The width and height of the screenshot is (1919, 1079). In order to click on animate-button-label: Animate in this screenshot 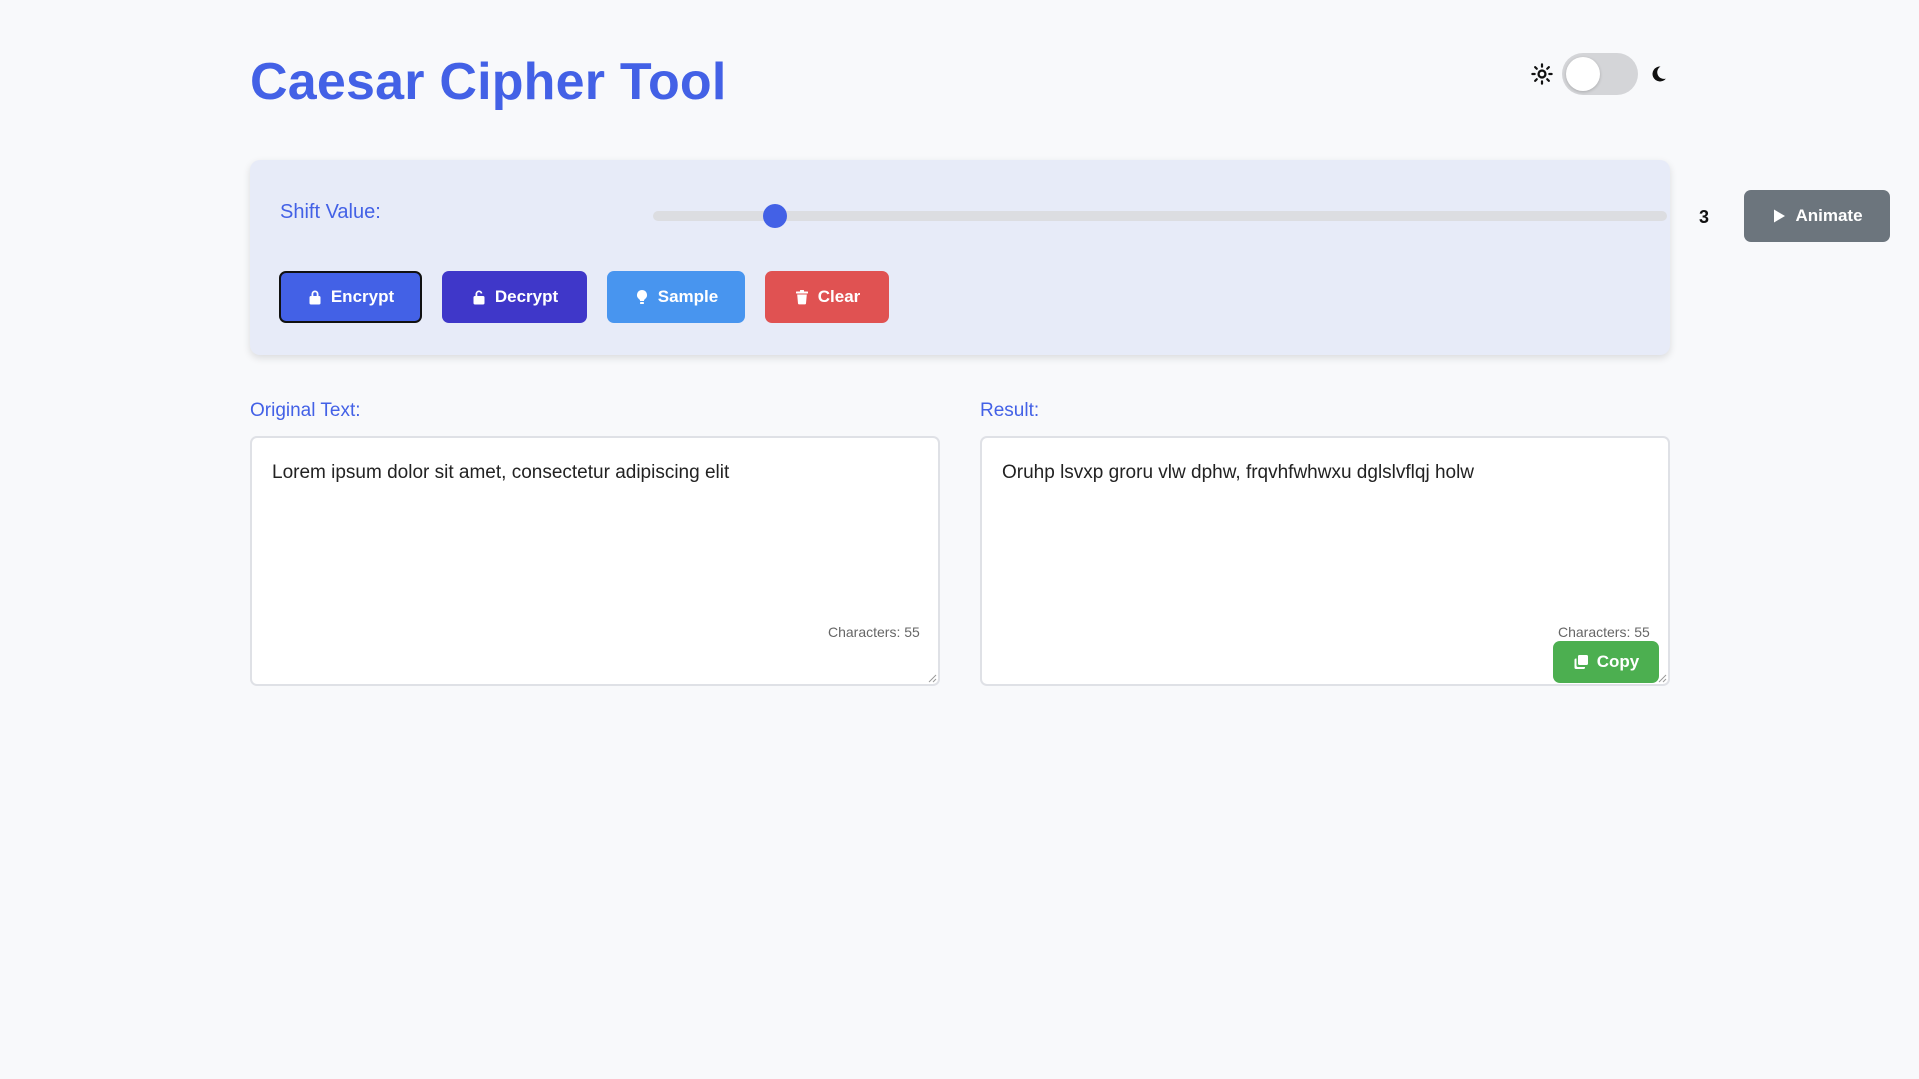, I will do `click(1829, 215)`.